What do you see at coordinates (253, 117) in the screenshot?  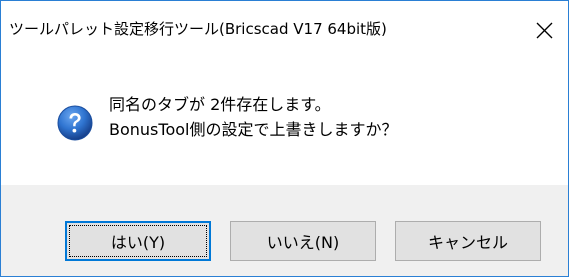 I see `dialog-message: 同名のタブが 2件存在します。 BonusTool側の設定で上書きしますか？` at bounding box center [253, 117].